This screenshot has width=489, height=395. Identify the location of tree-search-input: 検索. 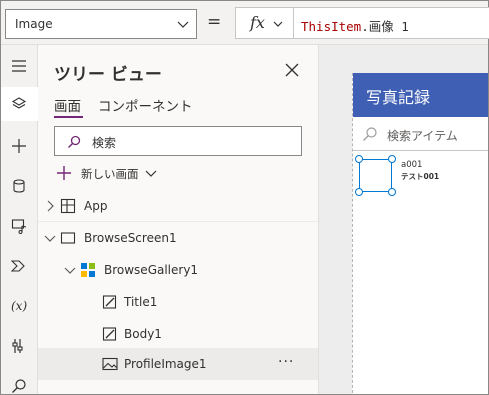
(178, 141).